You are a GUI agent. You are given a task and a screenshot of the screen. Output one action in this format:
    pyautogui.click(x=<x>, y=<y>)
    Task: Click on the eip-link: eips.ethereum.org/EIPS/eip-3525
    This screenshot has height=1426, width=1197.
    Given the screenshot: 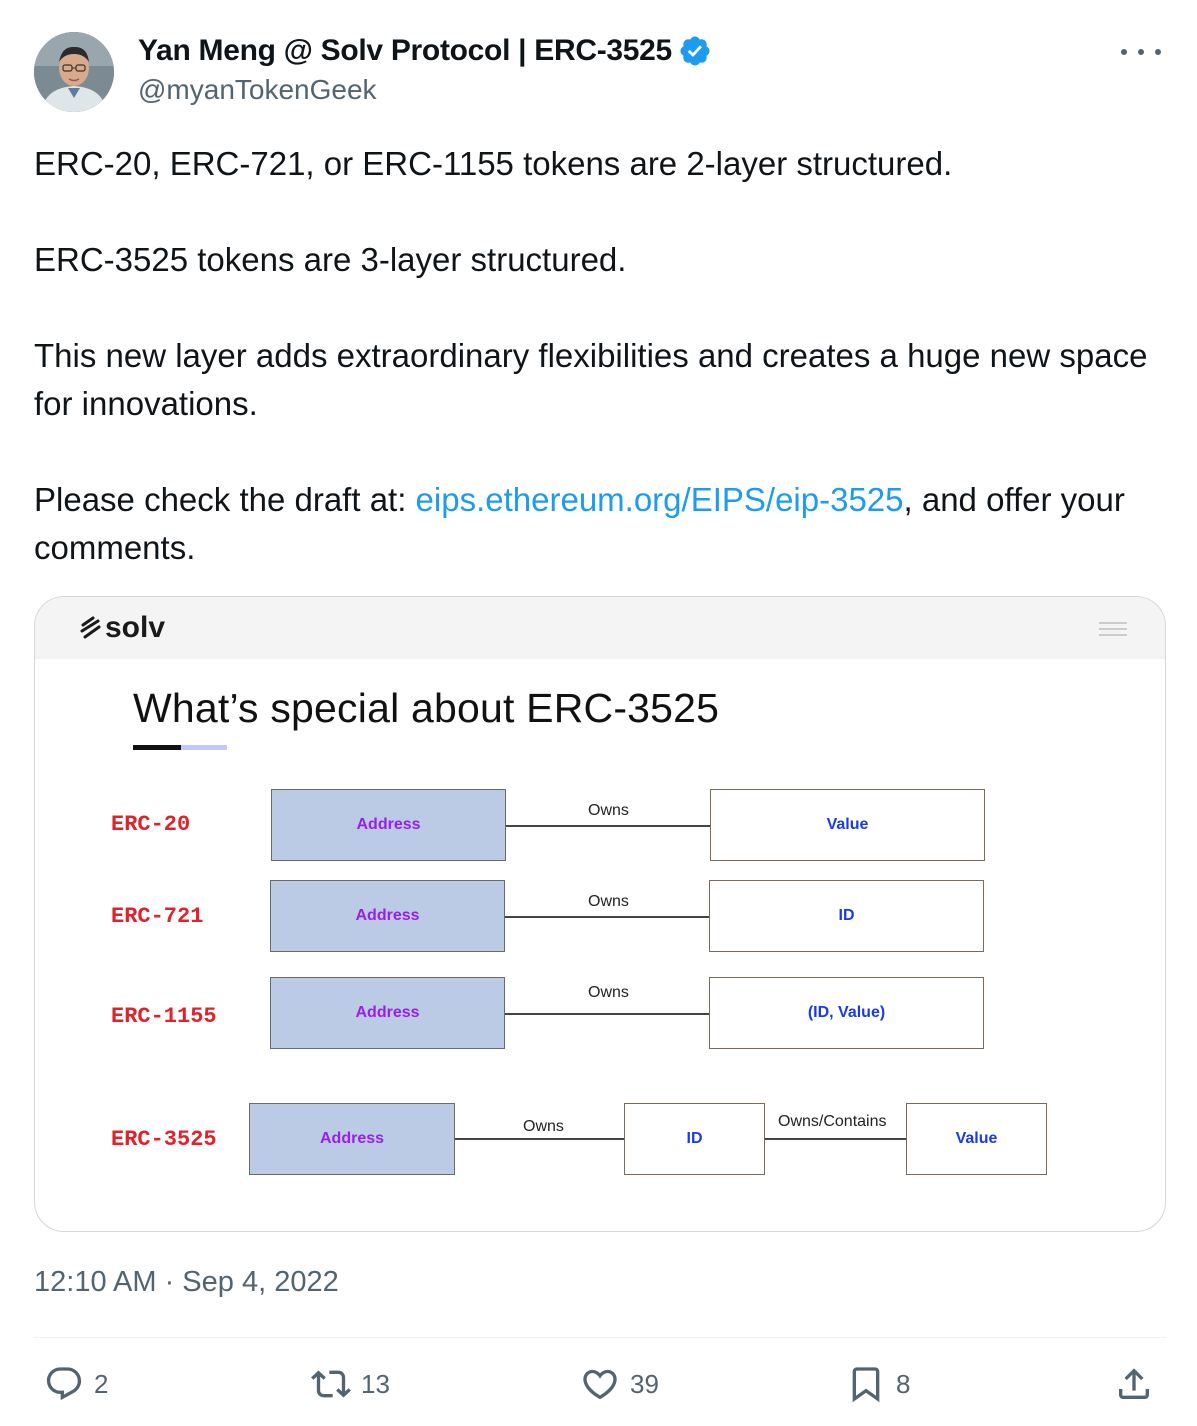 What is the action you would take?
    pyautogui.click(x=660, y=499)
    